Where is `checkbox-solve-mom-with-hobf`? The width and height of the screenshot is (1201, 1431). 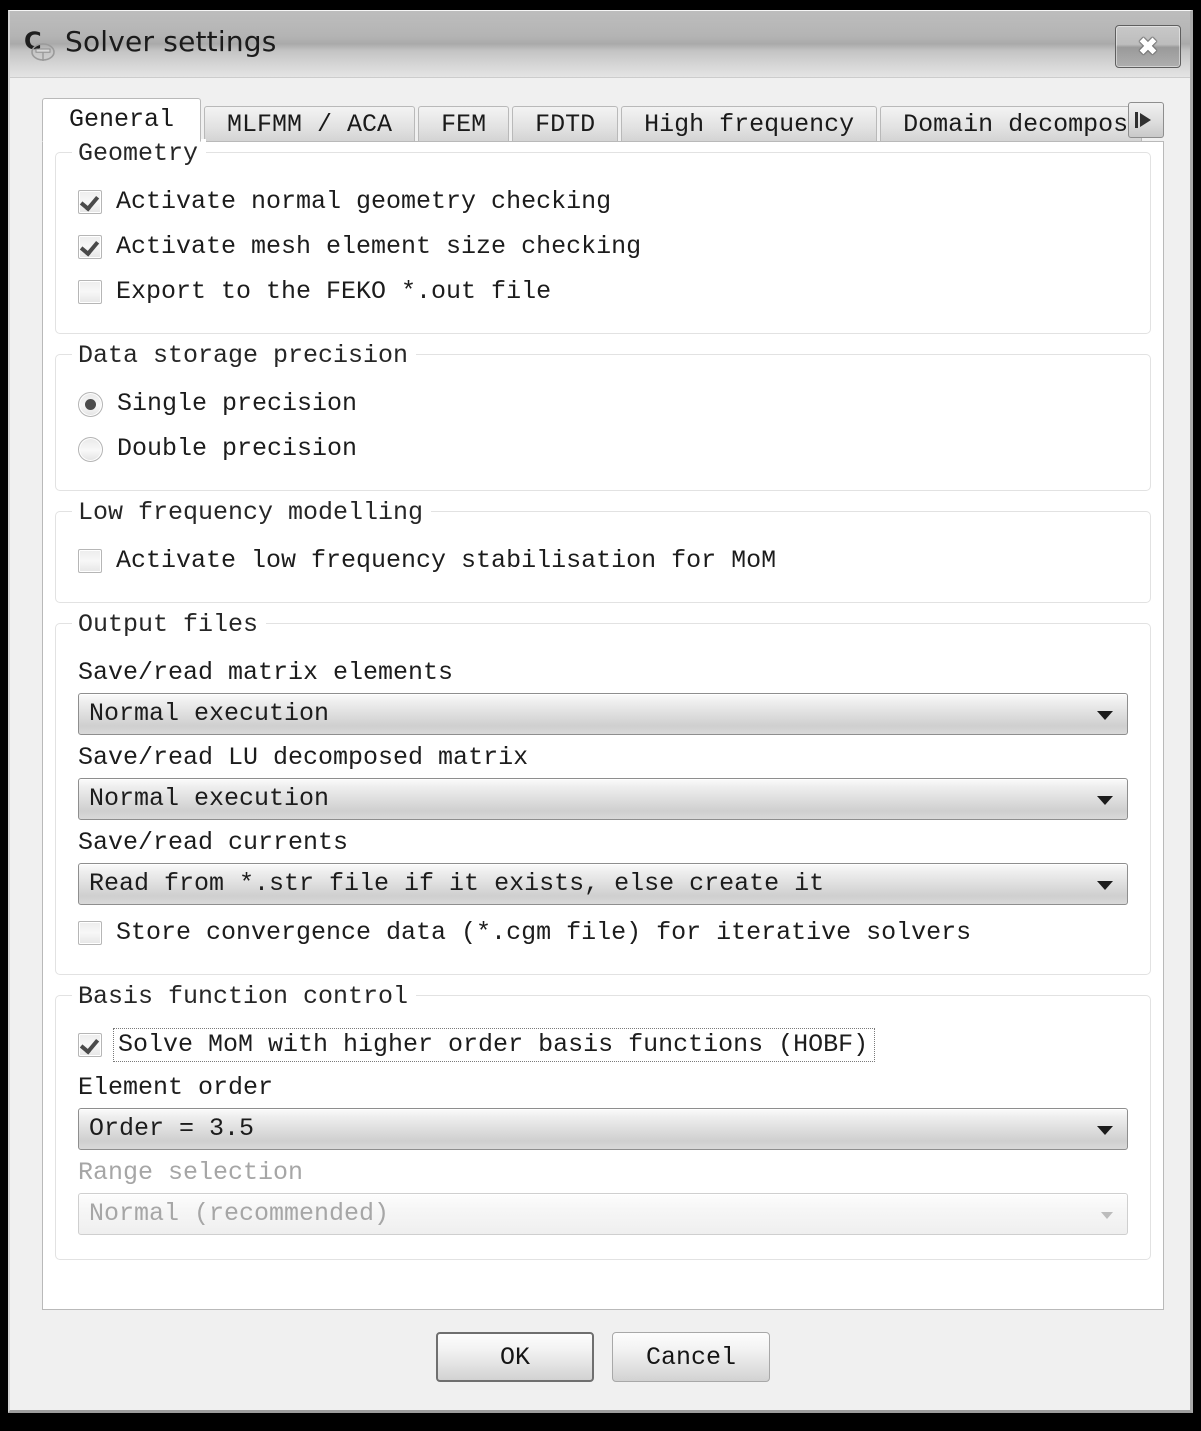 checkbox-solve-mom-with-hobf is located at coordinates (90, 1045).